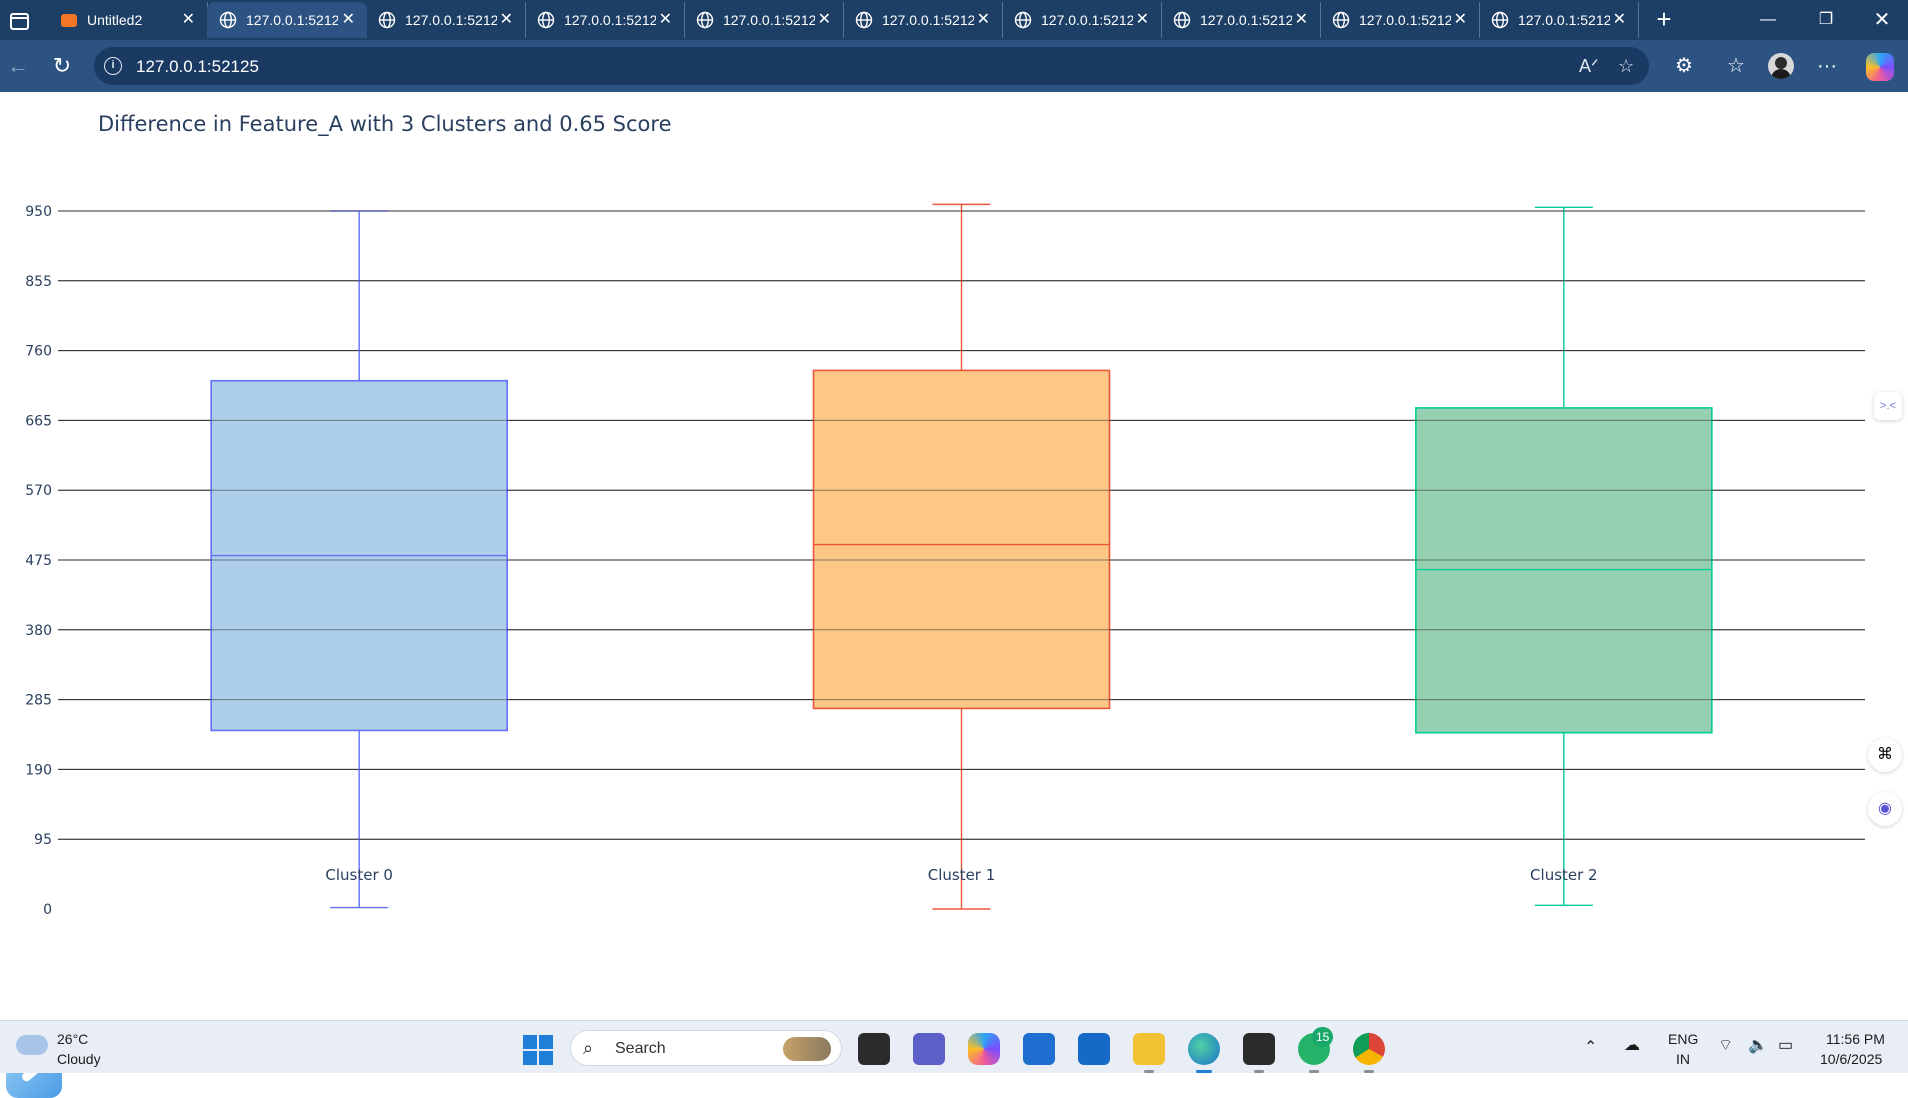 Image resolution: width=1908 pixels, height=1098 pixels. What do you see at coordinates (874, 1049) in the screenshot?
I see `task-view-icon` at bounding box center [874, 1049].